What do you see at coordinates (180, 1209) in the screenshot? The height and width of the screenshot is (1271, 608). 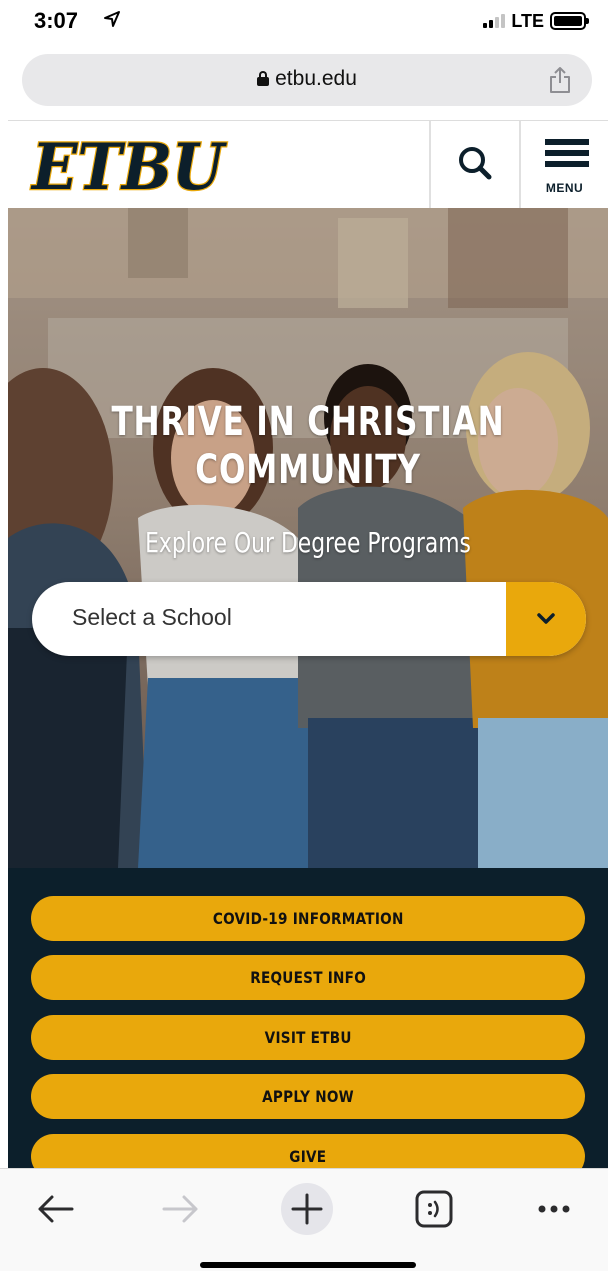 I see `forward-arrow-icon` at bounding box center [180, 1209].